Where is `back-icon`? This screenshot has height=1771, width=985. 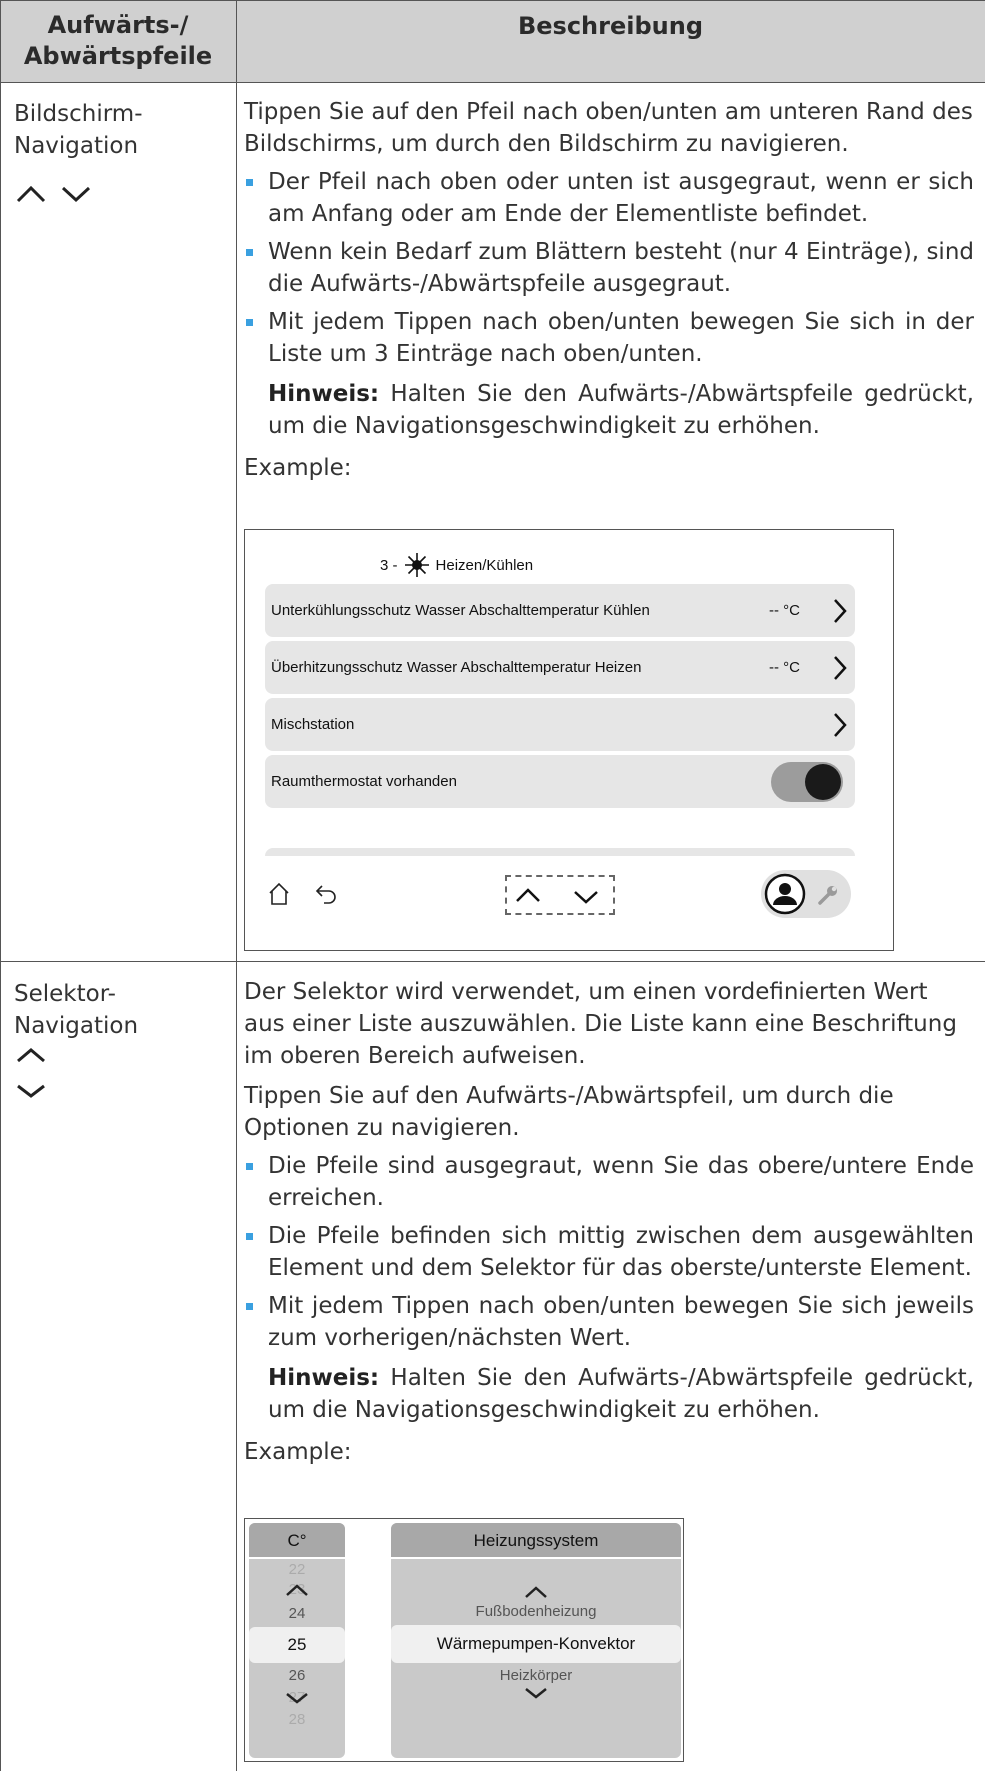
back-icon is located at coordinates (326, 894).